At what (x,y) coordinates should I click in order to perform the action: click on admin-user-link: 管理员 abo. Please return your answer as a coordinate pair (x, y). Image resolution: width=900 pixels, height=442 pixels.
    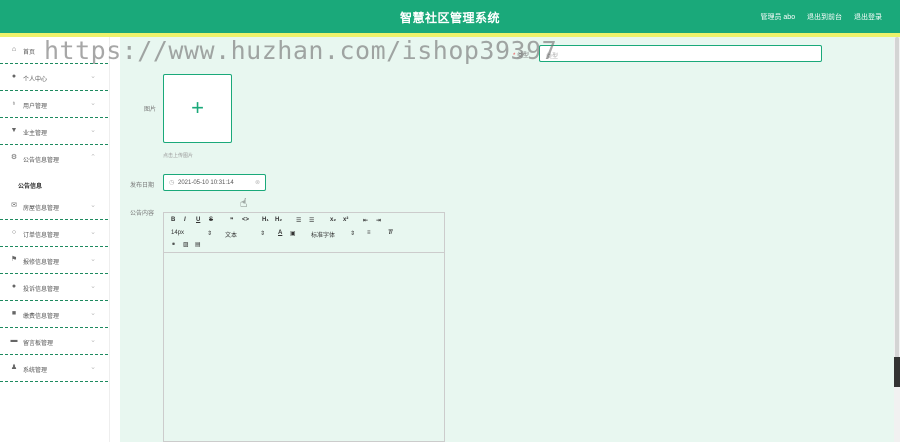
    Looking at the image, I should click on (777, 17).